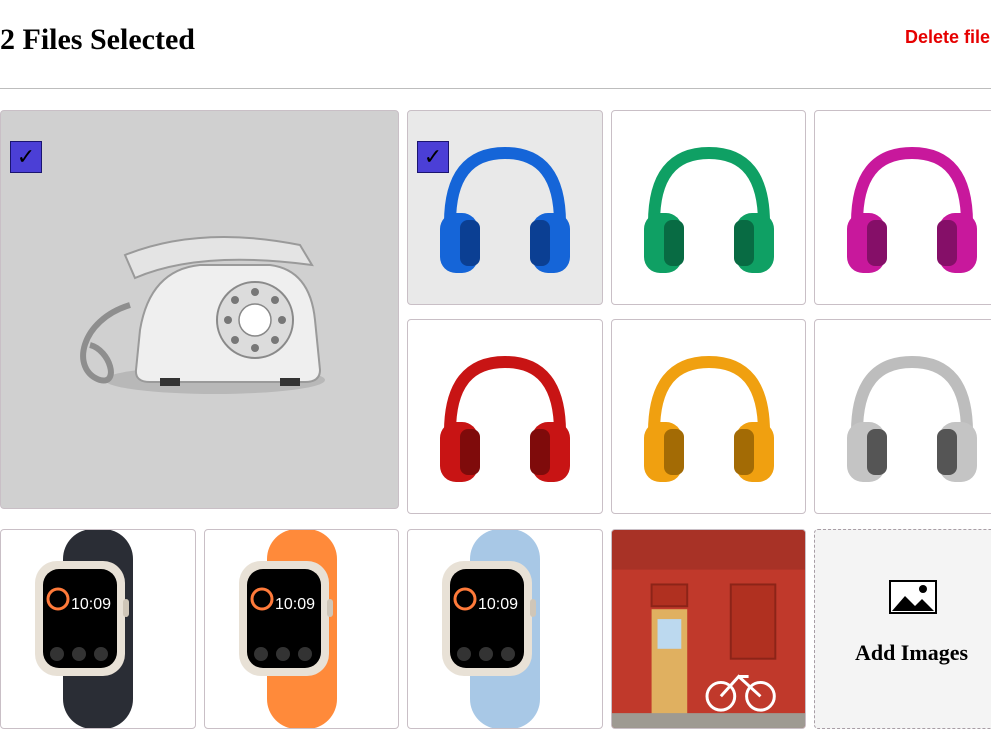 This screenshot has width=991, height=729. I want to click on header: 2 Files Selected Delete file, so click(495, 44).